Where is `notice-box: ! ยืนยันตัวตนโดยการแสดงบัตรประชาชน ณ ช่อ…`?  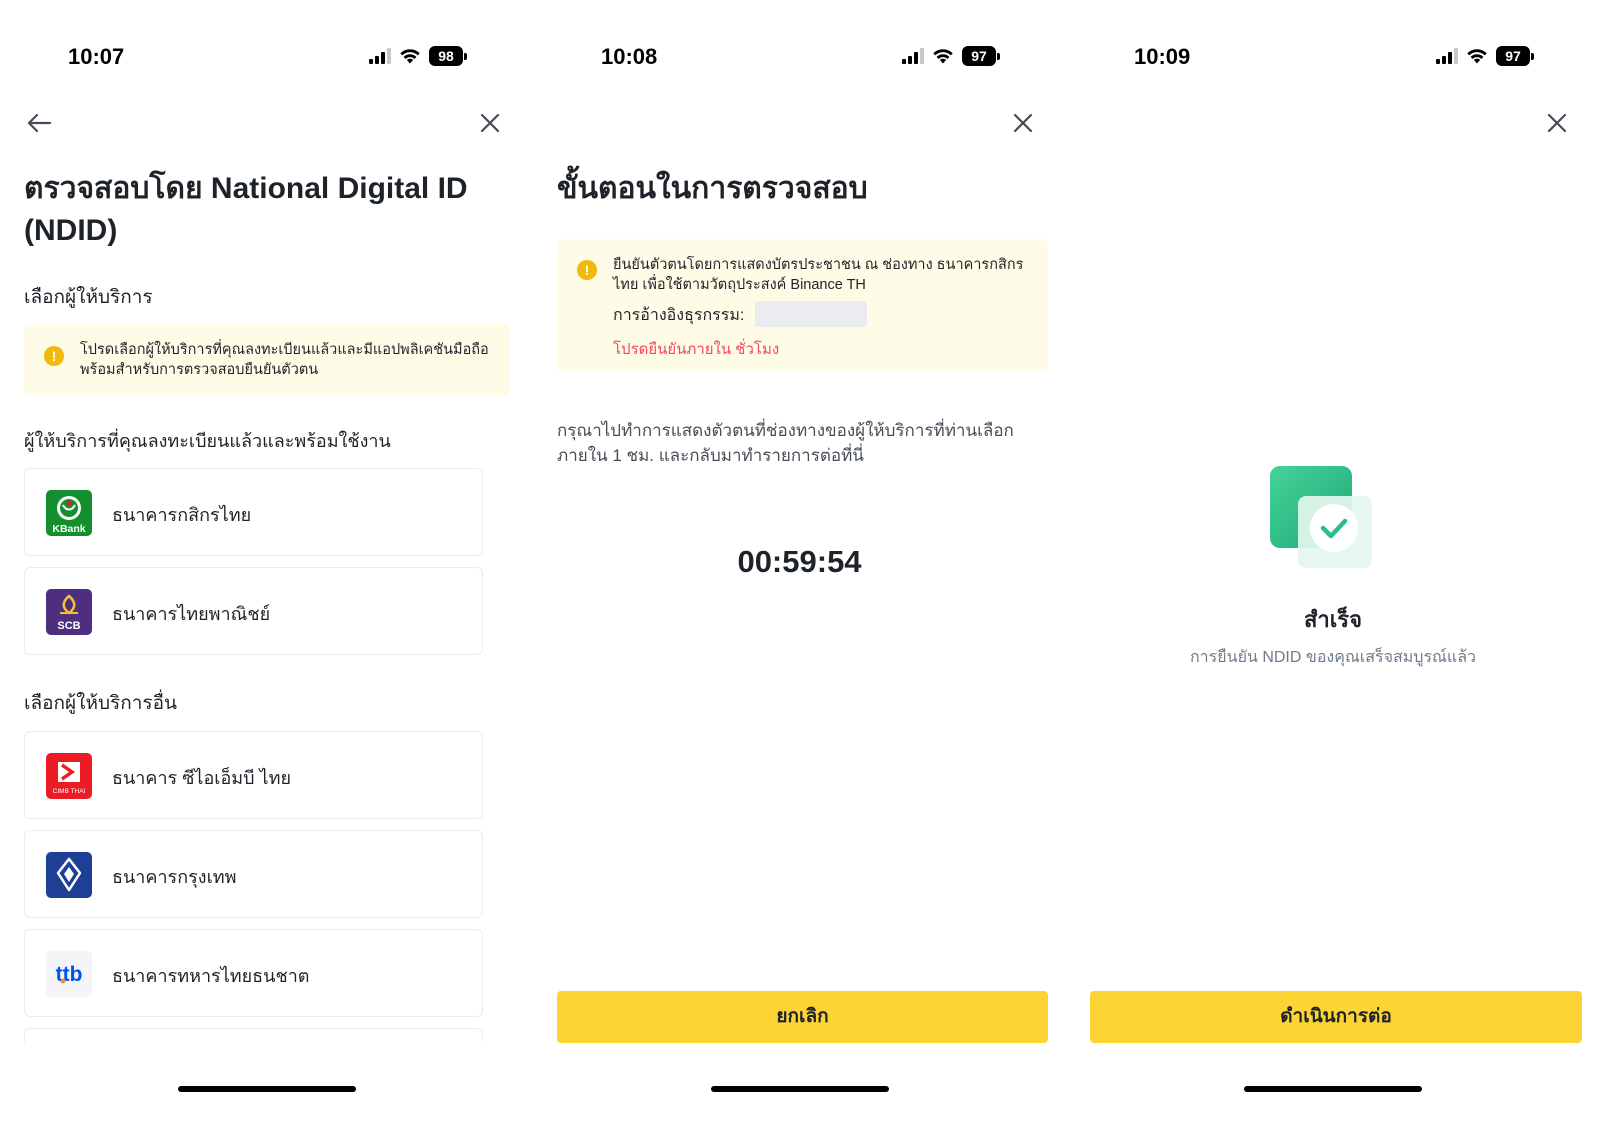
notice-box: ! ยืนยันตัวตนโดยการแสดงบัตรประชาชน ณ ช่อ… is located at coordinates (802, 305).